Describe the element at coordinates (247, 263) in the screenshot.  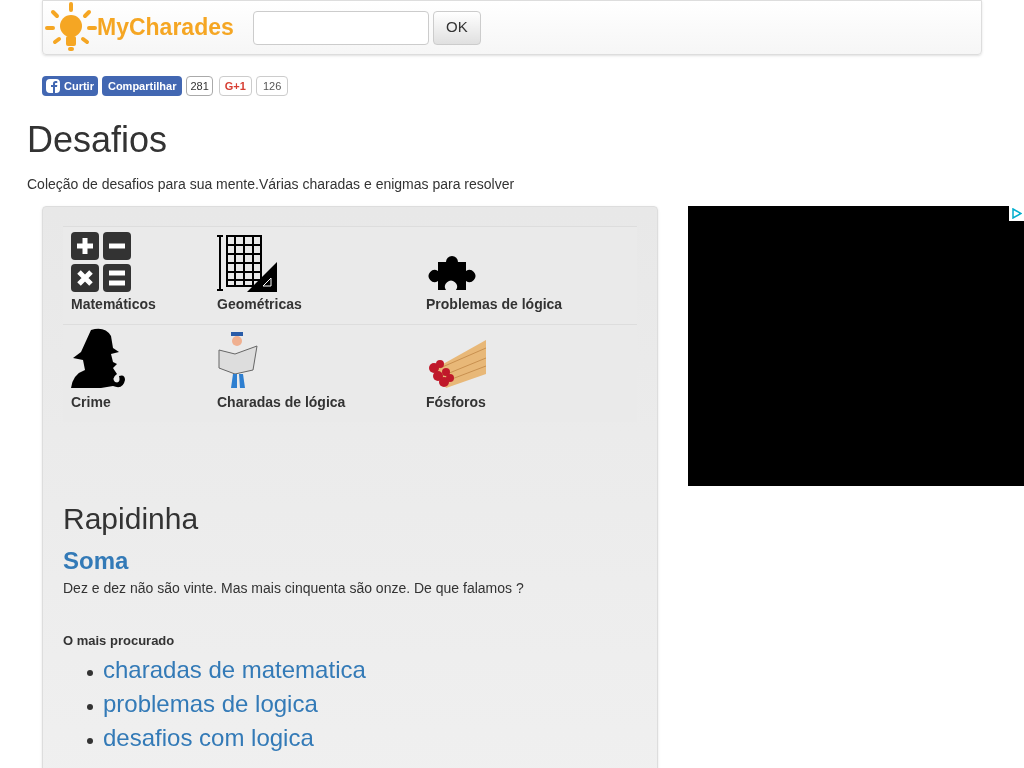
I see `grid-ruler-icon` at that location.